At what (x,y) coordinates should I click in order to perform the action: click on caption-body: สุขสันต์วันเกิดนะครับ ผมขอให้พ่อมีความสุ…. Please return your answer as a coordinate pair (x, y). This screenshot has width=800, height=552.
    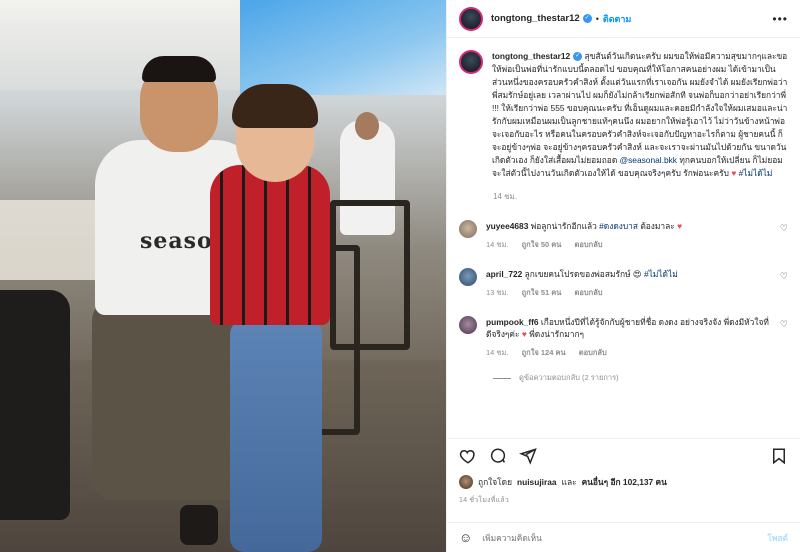
    Looking at the image, I should click on (640, 108).